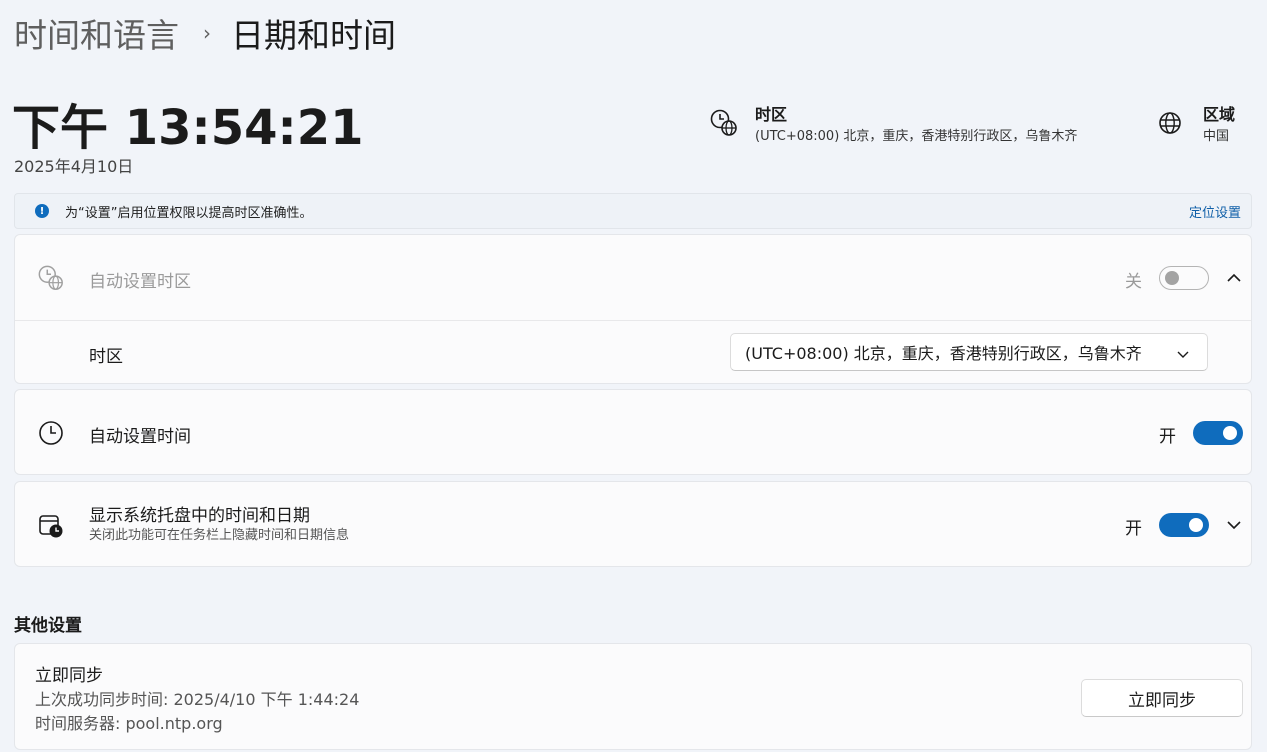 The height and width of the screenshot is (752, 1267). I want to click on clock-icon, so click(51, 433).